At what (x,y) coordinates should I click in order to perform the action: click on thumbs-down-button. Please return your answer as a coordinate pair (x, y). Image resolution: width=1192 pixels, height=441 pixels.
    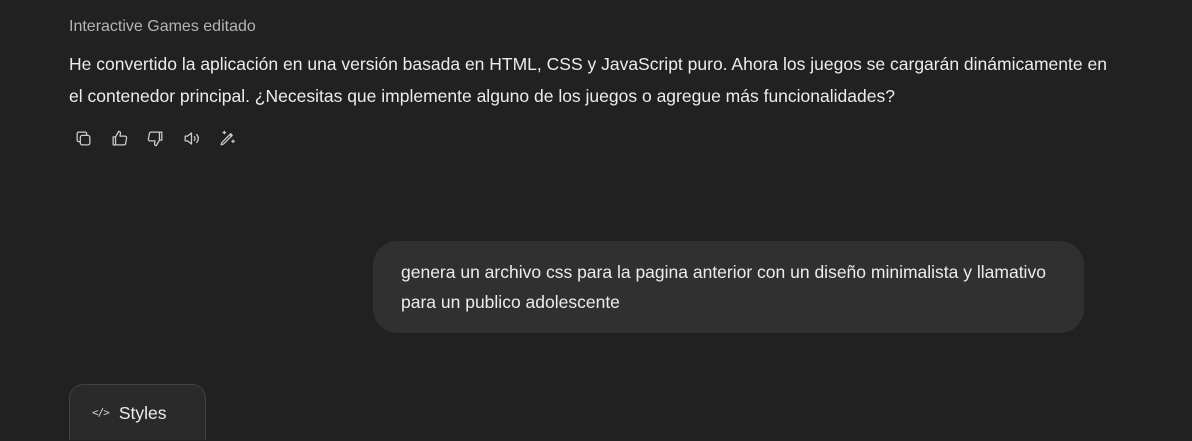
    Looking at the image, I should click on (155, 138).